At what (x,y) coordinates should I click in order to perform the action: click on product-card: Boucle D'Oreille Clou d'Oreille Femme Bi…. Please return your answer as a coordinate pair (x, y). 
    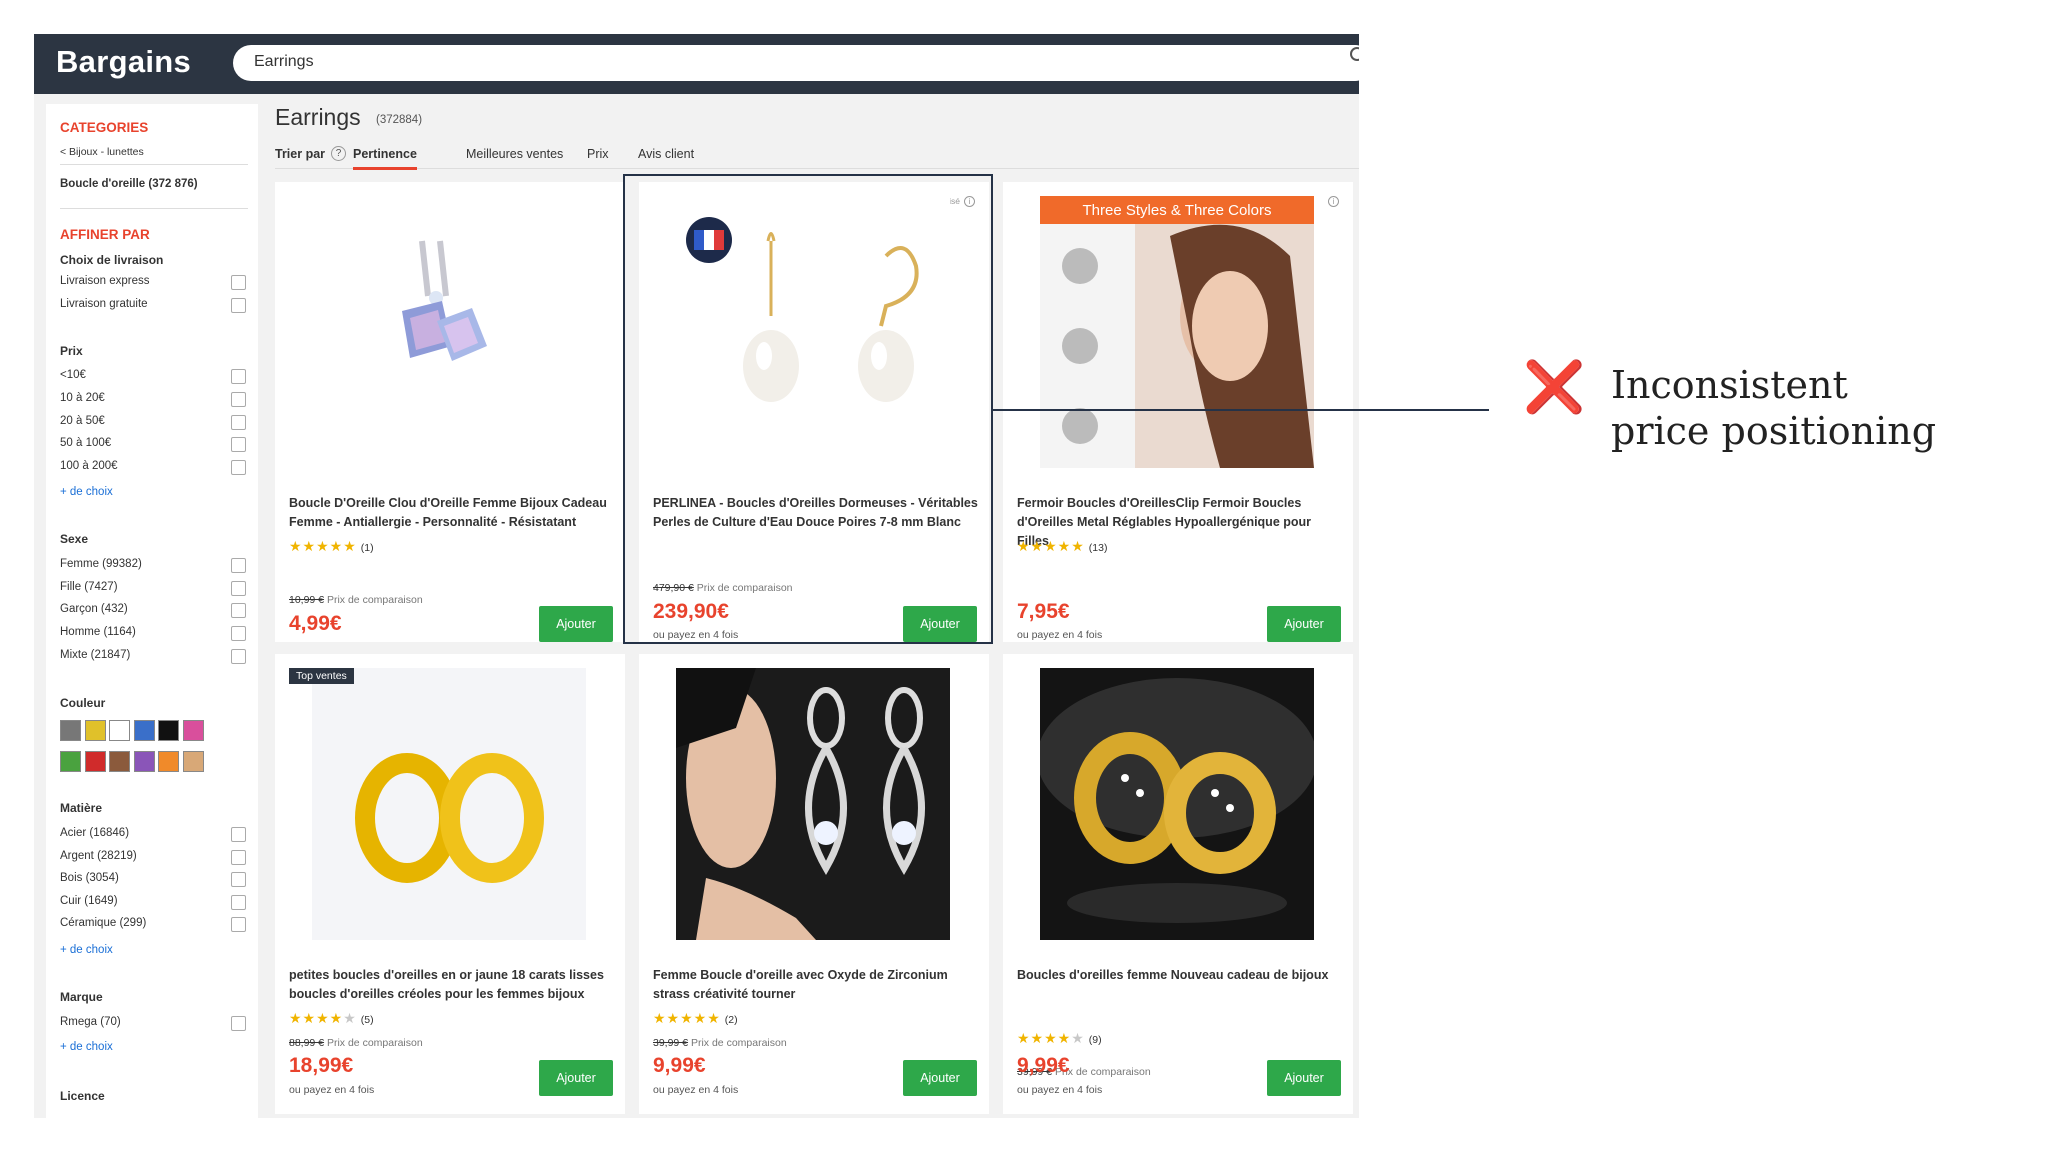
    Looking at the image, I should click on (450, 412).